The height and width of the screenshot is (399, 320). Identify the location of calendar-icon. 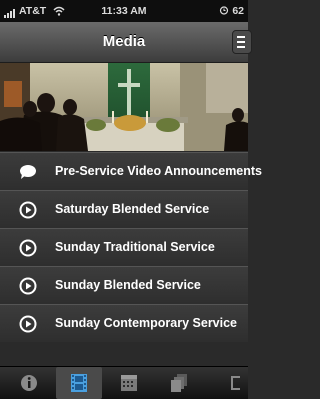
(129, 383).